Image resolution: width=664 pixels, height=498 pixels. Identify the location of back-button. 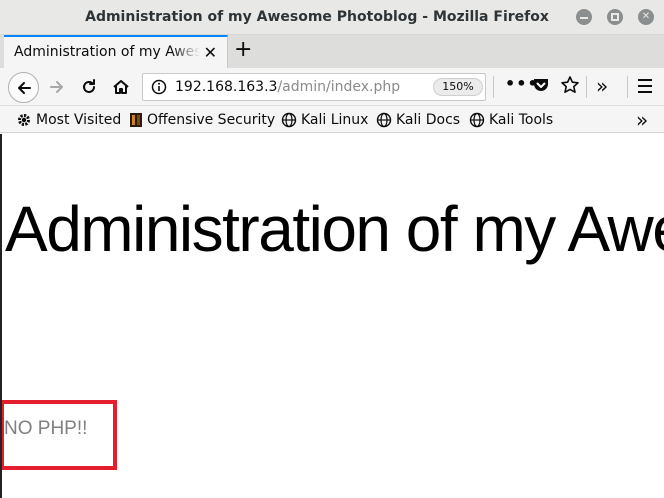
(23, 87).